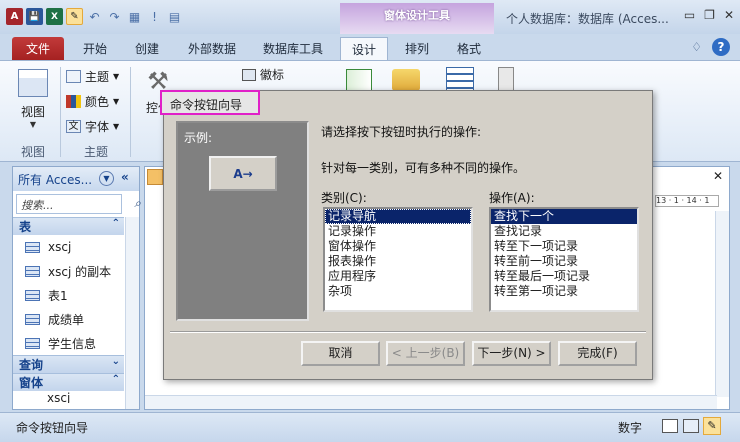  I want to click on tab-arrange: 排列, so click(417, 48).